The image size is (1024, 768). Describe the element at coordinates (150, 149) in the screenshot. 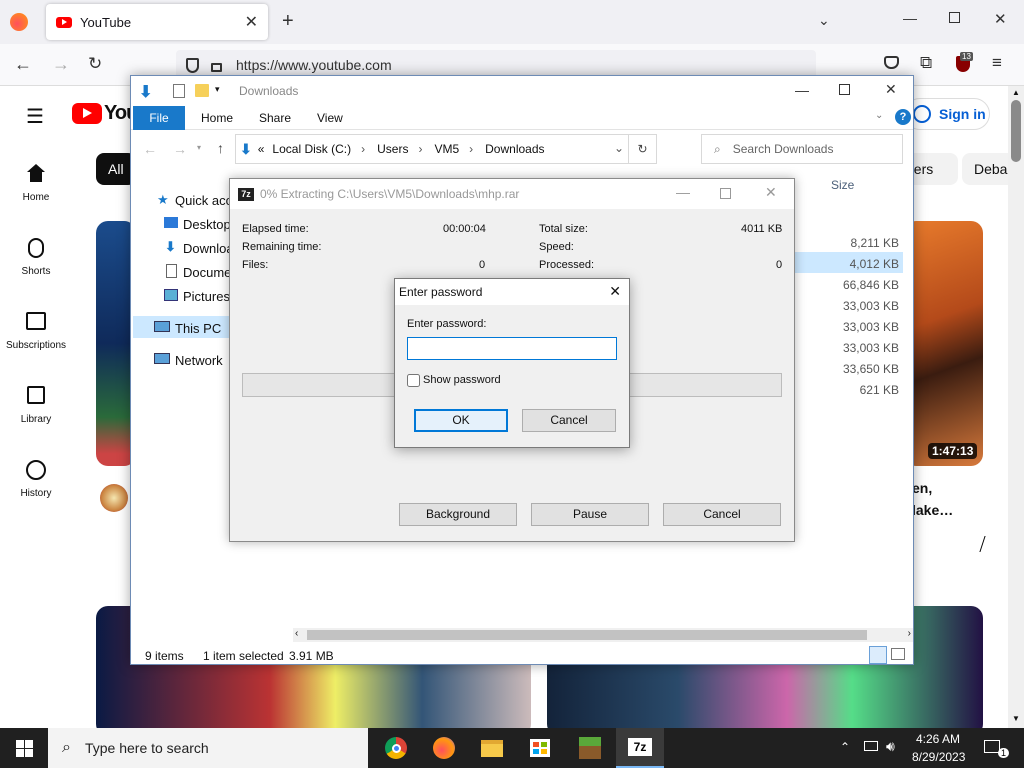

I see `nav-back-icon: ←` at that location.